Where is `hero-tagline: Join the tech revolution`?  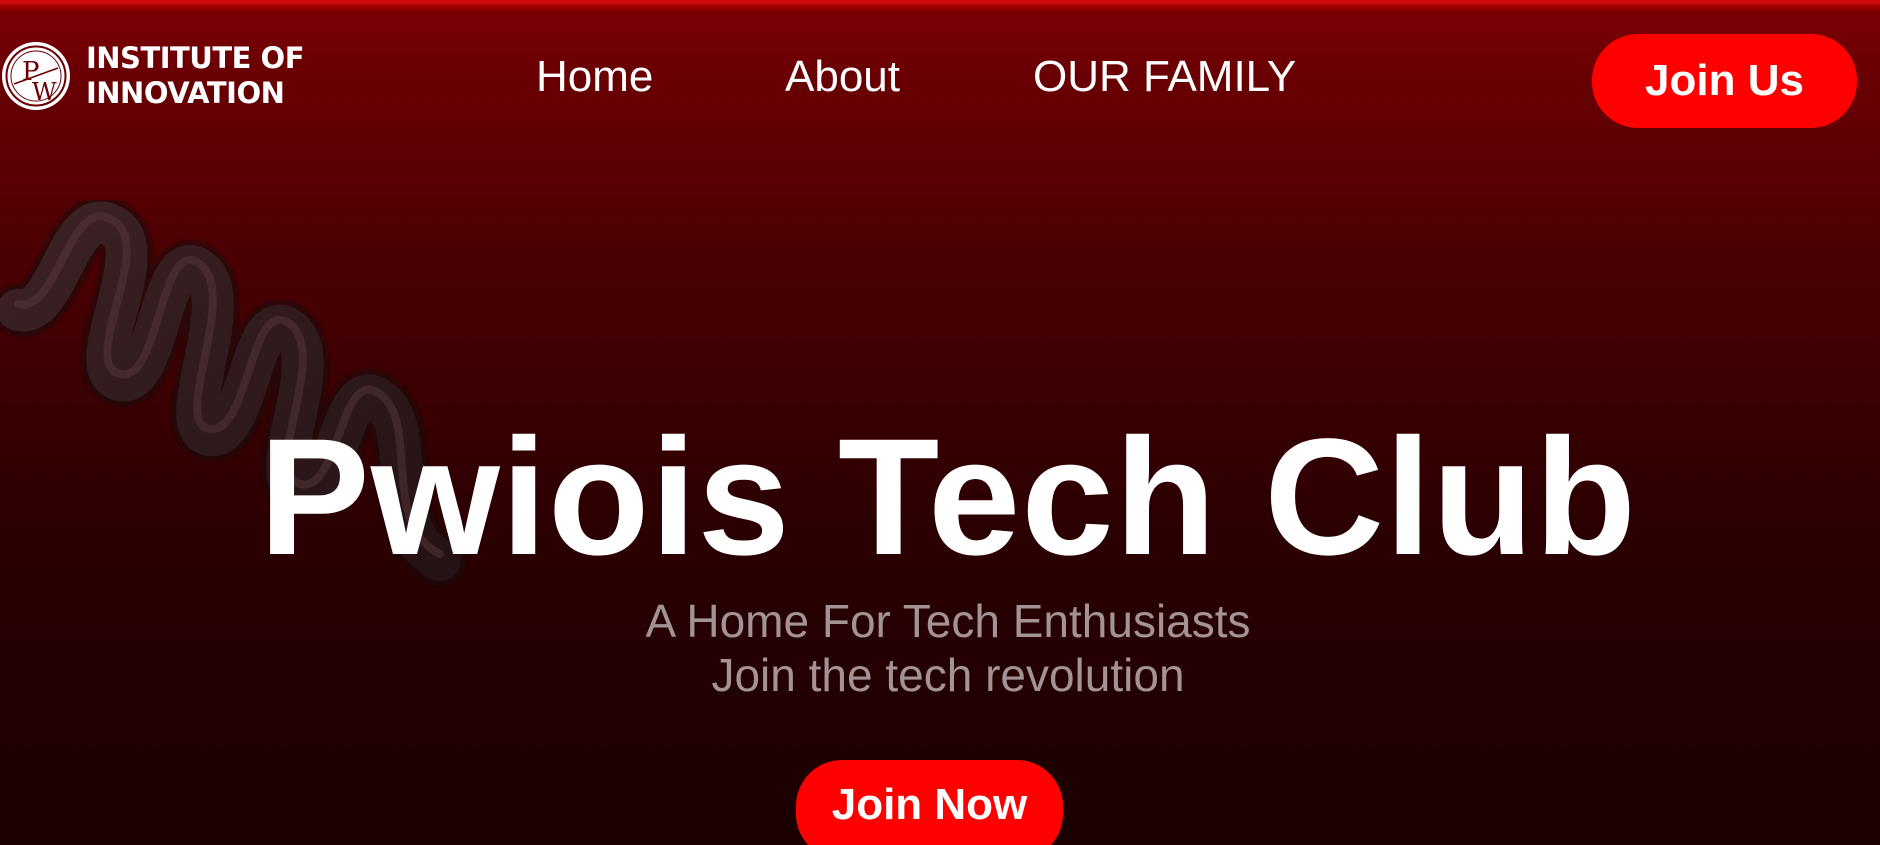
hero-tagline: Join the tech revolution is located at coordinates (948, 675).